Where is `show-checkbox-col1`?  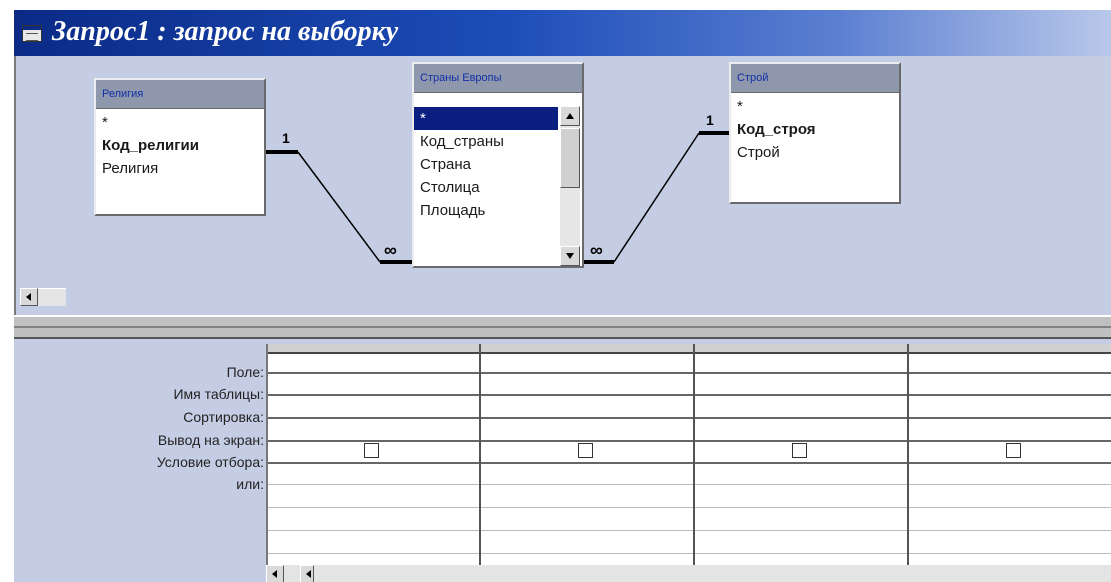 show-checkbox-col1 is located at coordinates (371, 450).